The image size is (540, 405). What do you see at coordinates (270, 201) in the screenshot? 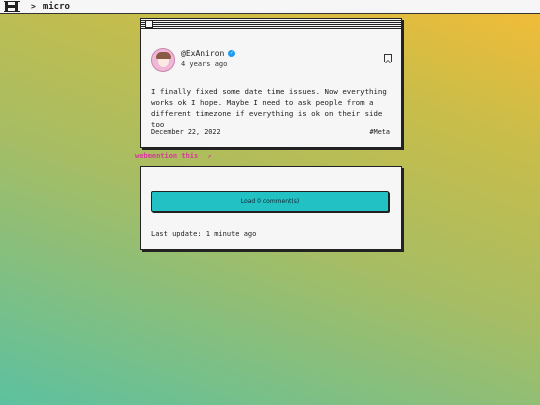
I see `load-comments-button: Load 0 comment(s)` at bounding box center [270, 201].